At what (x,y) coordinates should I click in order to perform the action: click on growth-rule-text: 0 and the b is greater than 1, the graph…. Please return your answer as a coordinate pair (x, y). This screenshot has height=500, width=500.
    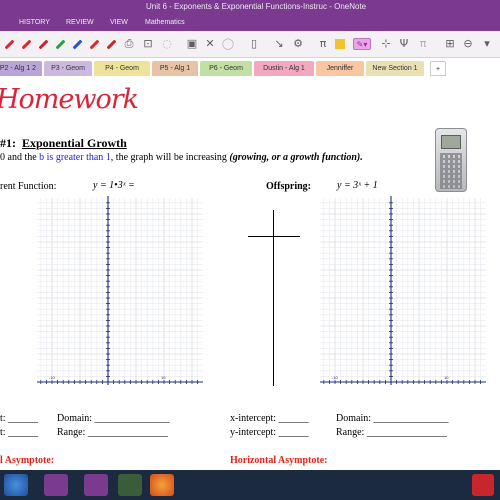
    Looking at the image, I should click on (181, 157).